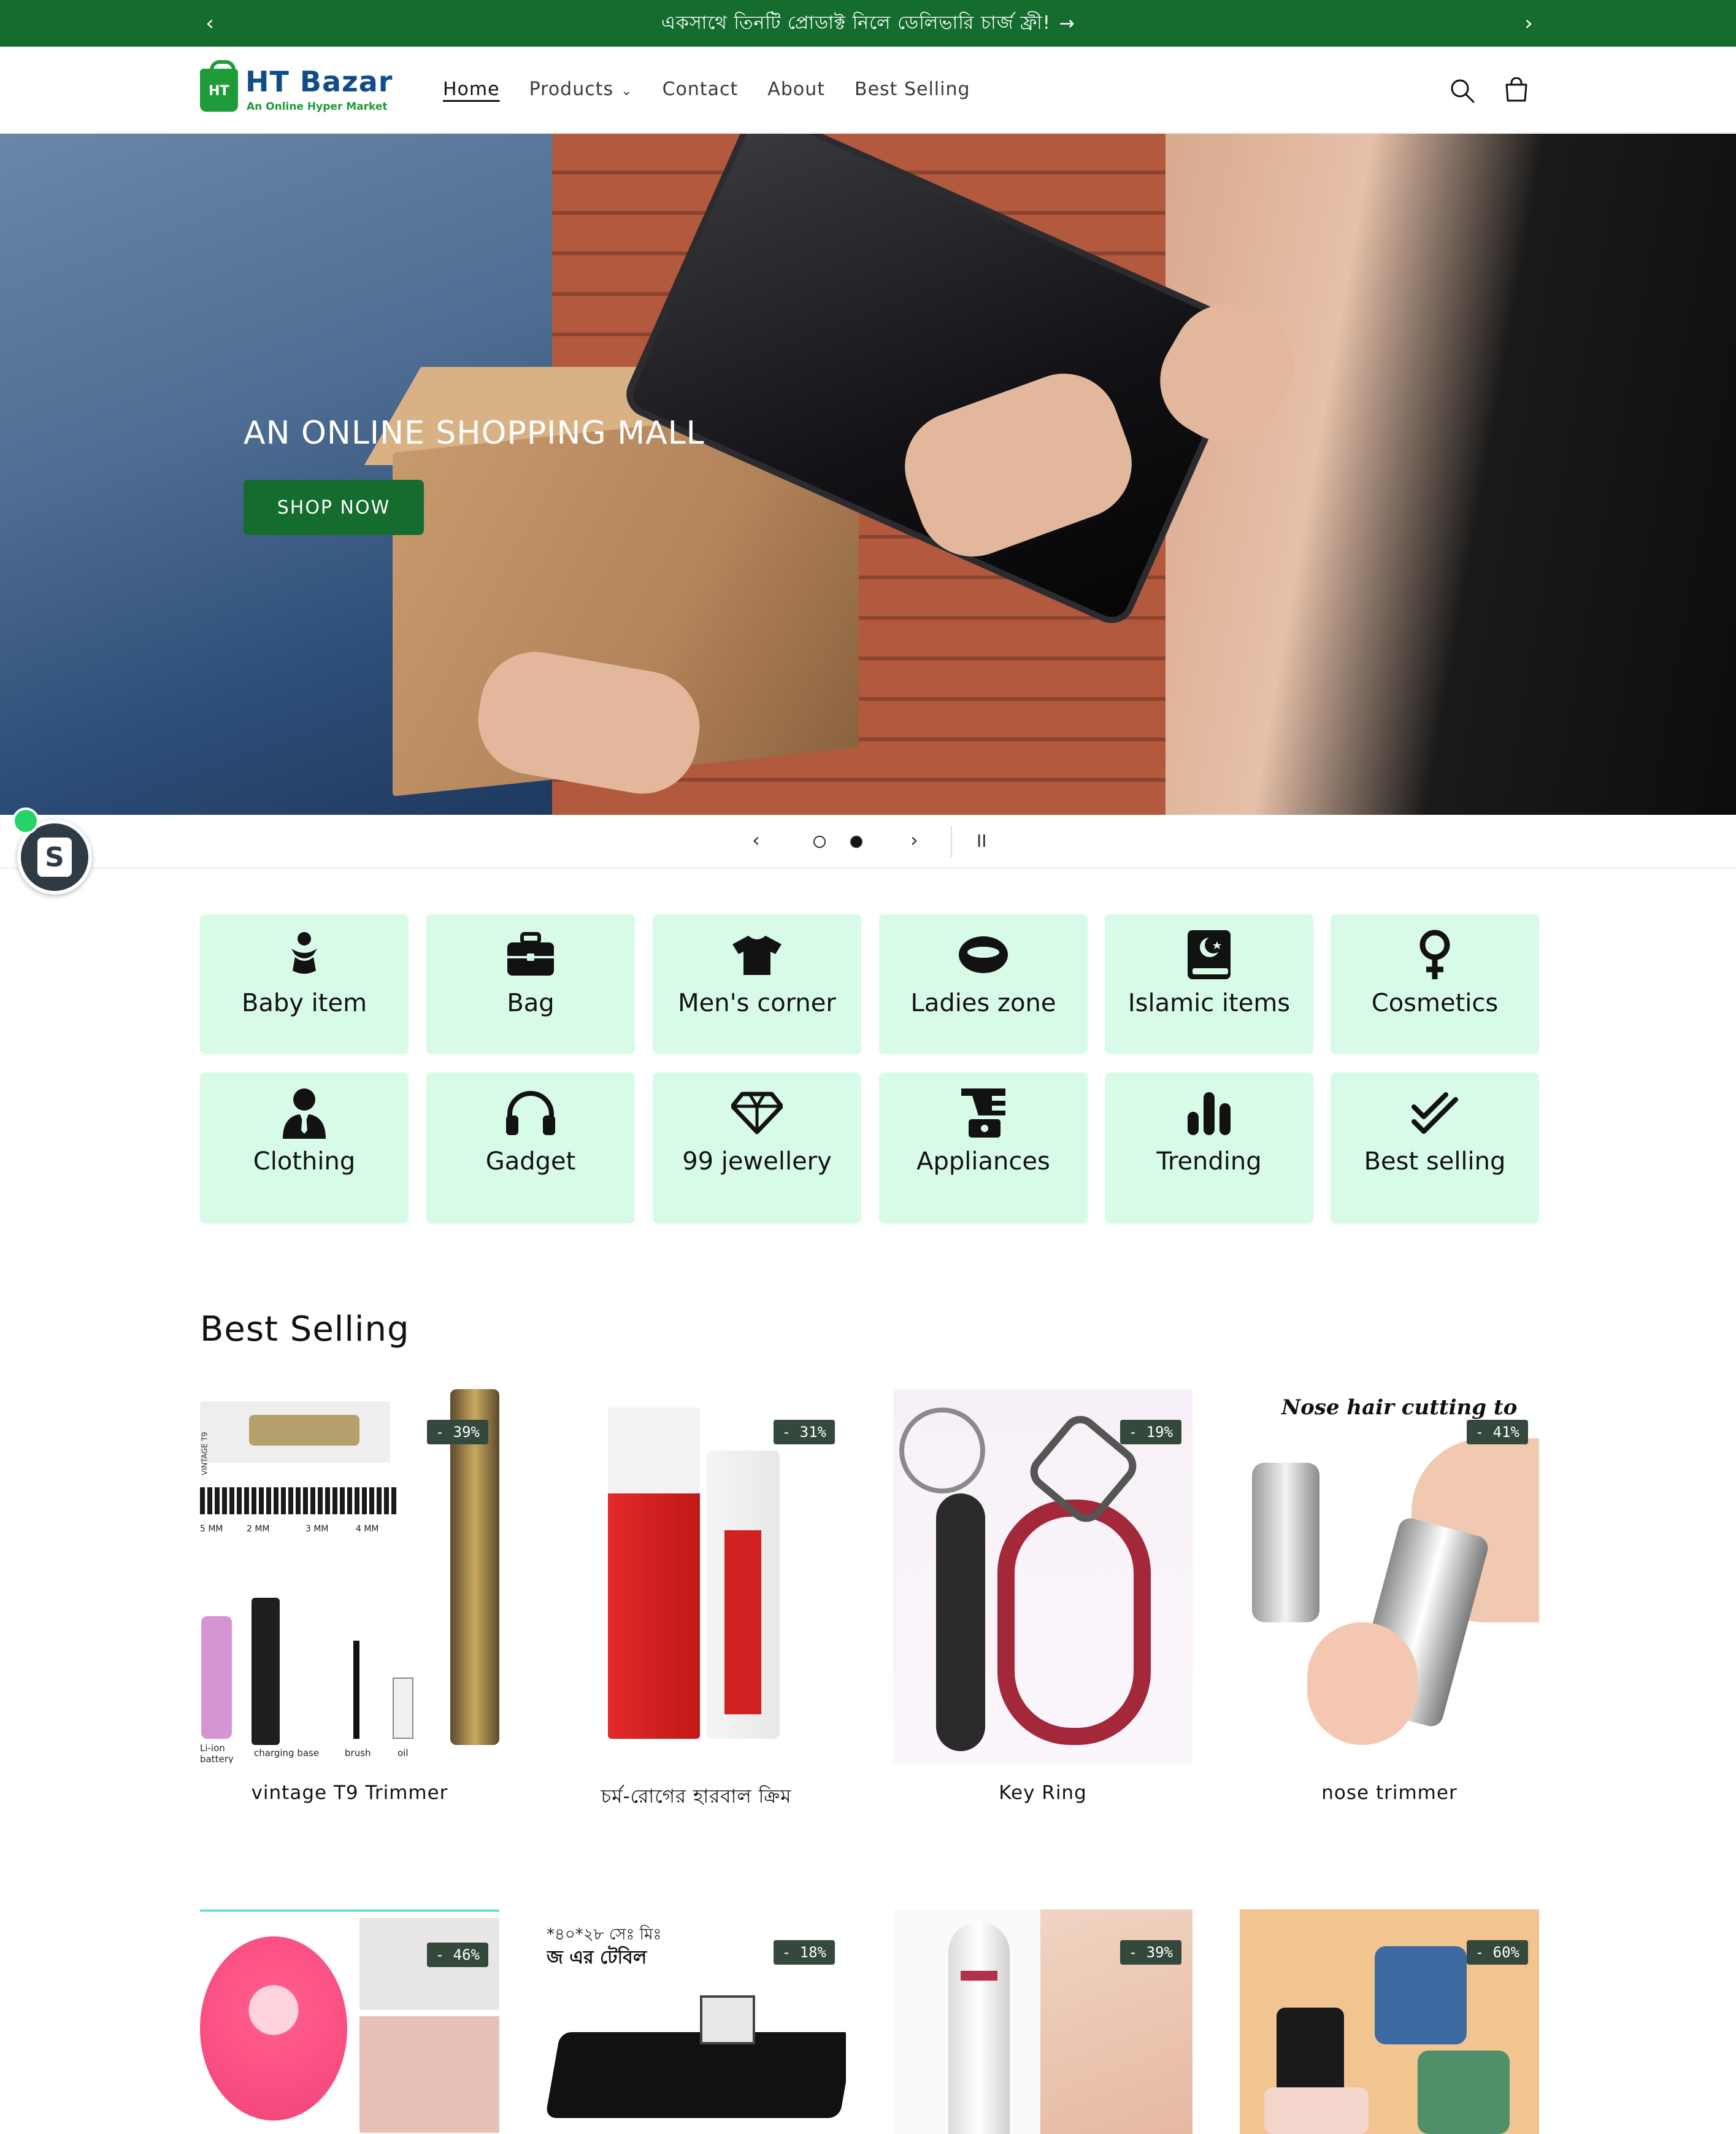  I want to click on holder-green, so click(1464, 2092).